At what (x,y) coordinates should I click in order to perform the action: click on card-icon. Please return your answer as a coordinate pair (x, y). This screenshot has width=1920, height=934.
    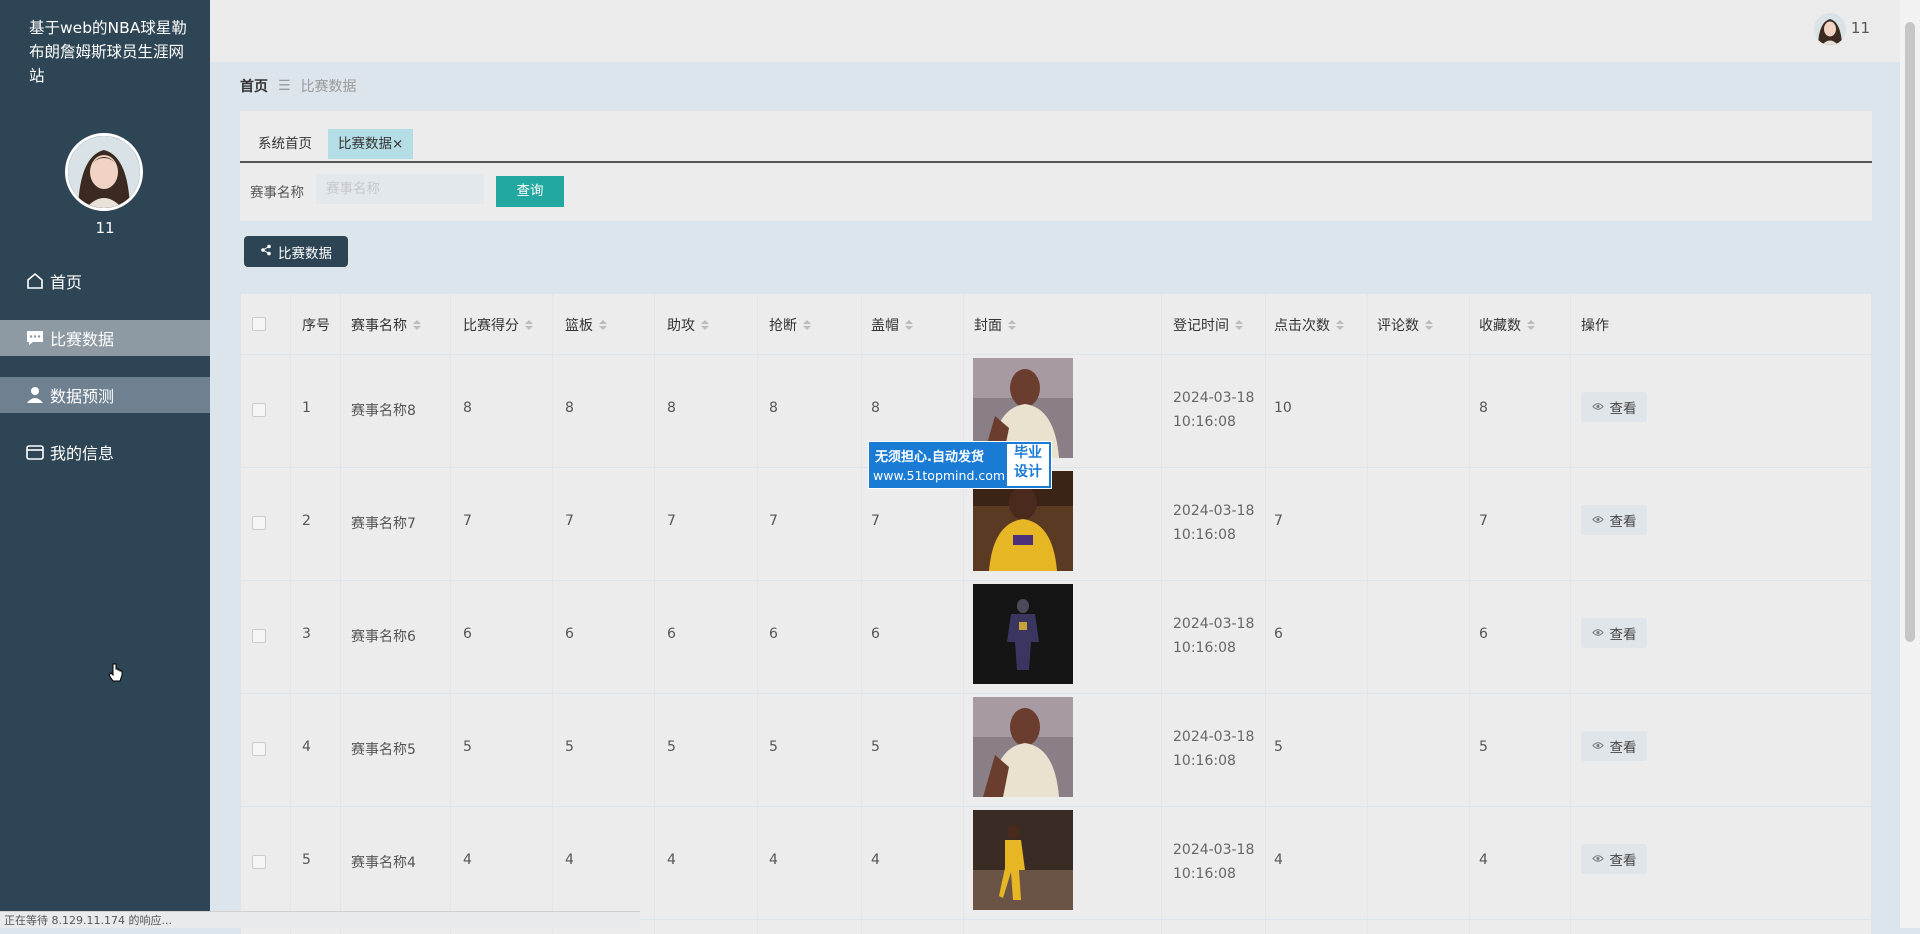
    Looking at the image, I should click on (35, 452).